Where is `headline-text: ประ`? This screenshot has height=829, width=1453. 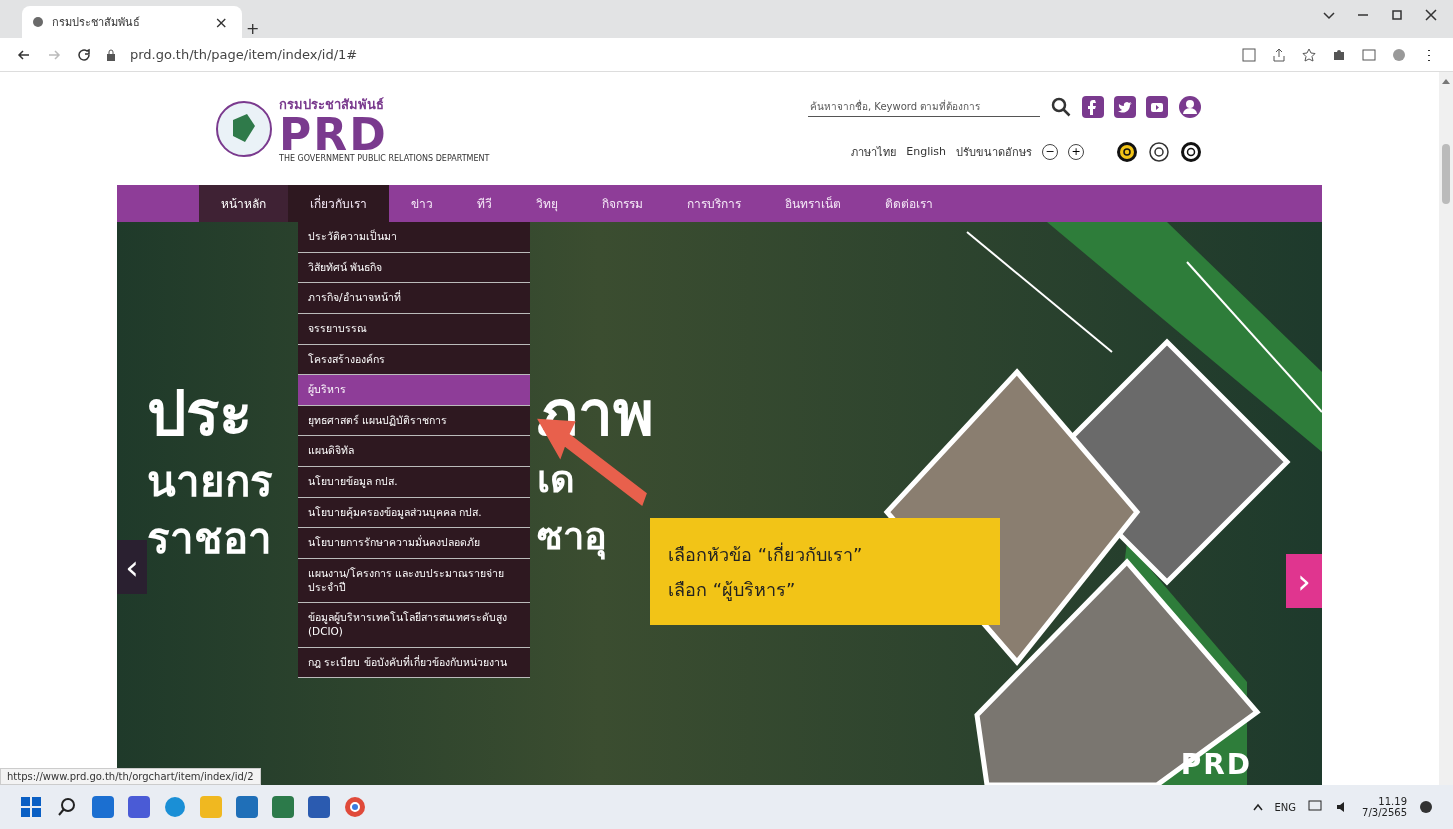
headline-text: ประ is located at coordinates (200, 414).